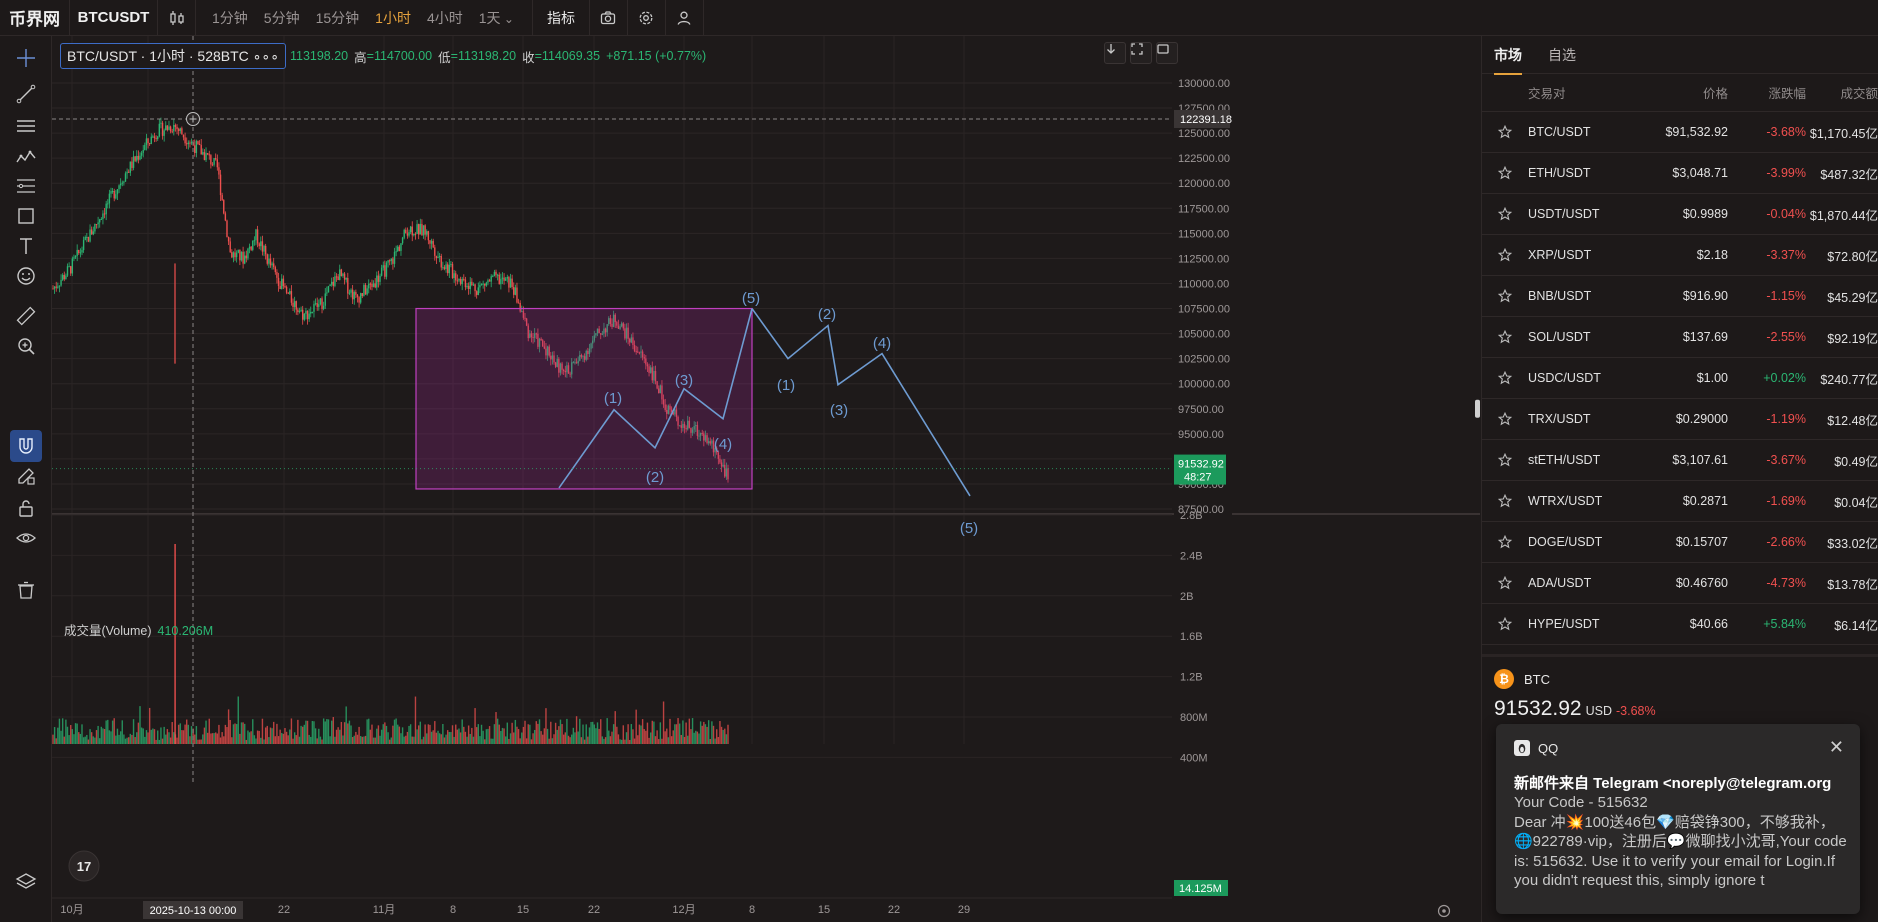 The height and width of the screenshot is (922, 1878). I want to click on hide-drawings-button, so click(26, 538).